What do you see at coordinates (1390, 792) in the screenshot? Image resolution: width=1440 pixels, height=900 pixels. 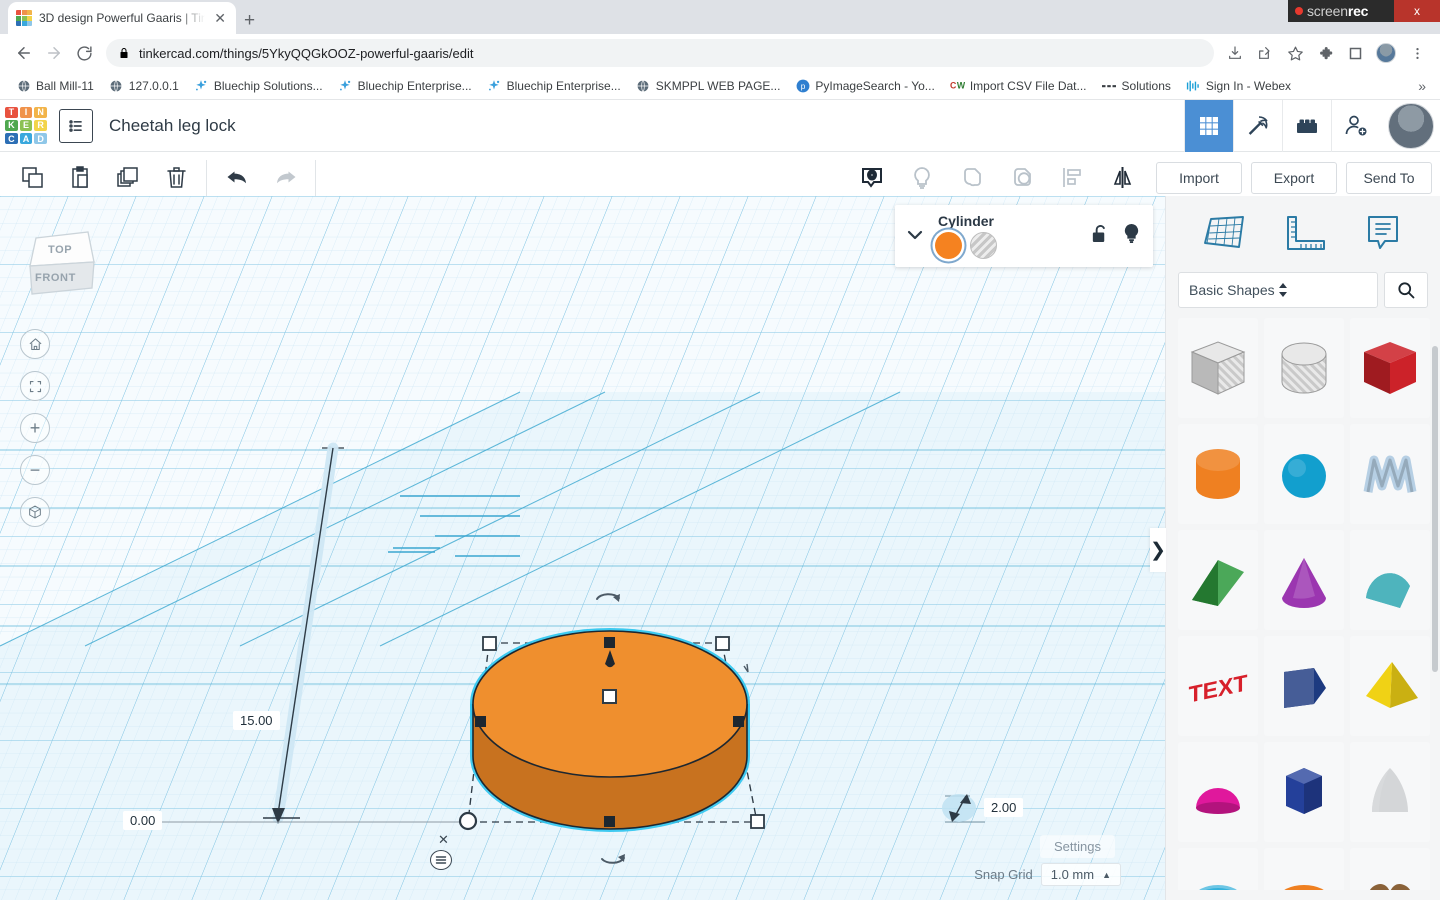 I see `shape-paraboloid` at bounding box center [1390, 792].